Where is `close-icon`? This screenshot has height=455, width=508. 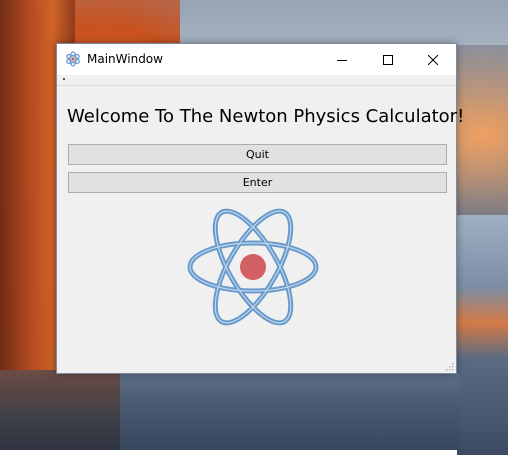
close-icon is located at coordinates (433, 59).